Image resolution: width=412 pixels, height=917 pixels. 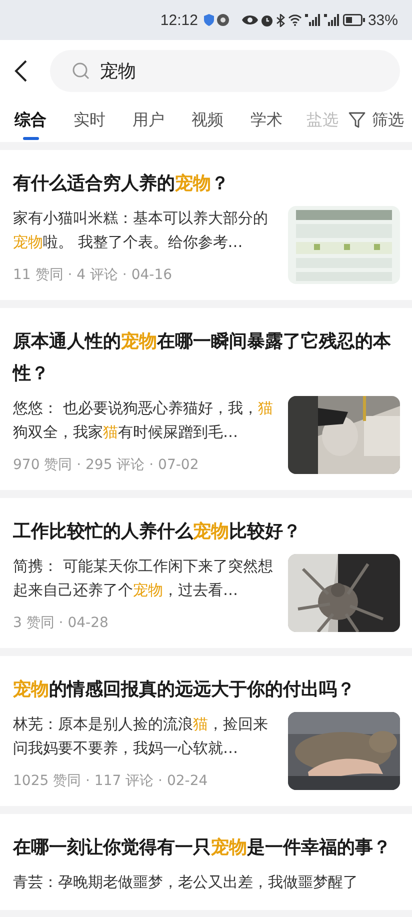 What do you see at coordinates (179, 20) in the screenshot?
I see `clock-time: 12:12` at bounding box center [179, 20].